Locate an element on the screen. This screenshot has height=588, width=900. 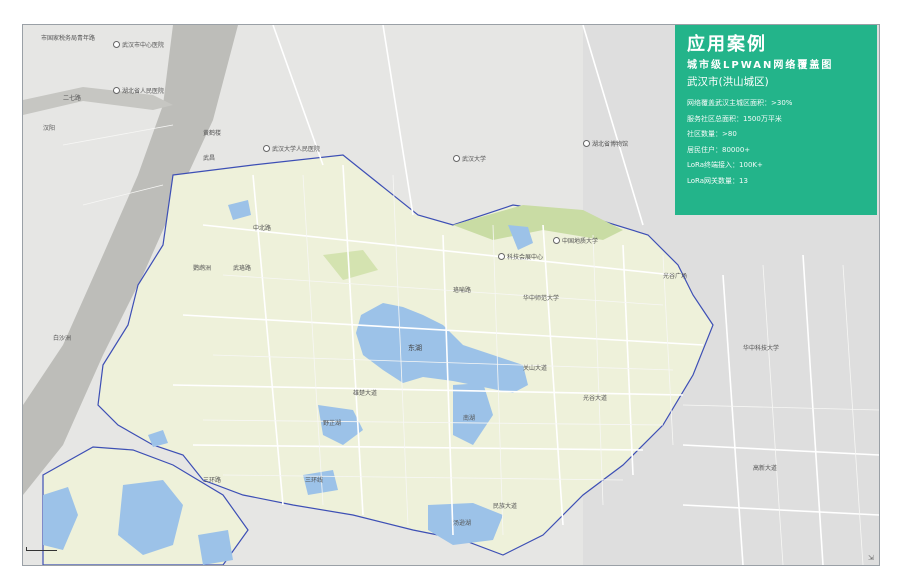
map-label: 武汉市中心医院 is located at coordinates (138, 45).